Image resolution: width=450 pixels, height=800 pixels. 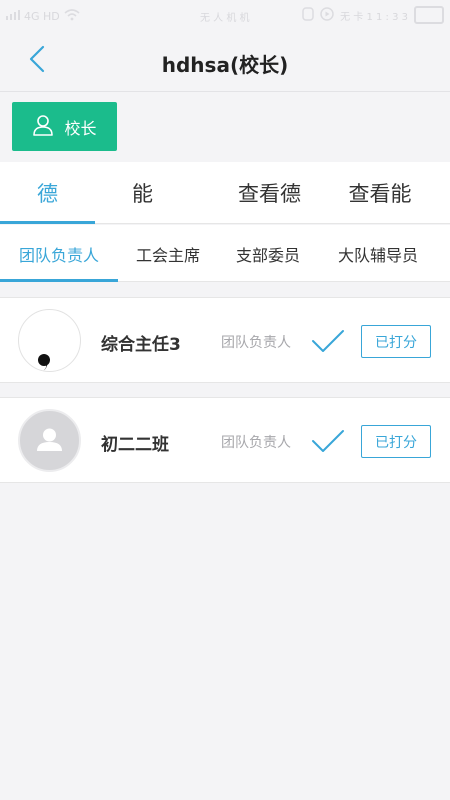 I want to click on tab-neng: 能, so click(x=142, y=193).